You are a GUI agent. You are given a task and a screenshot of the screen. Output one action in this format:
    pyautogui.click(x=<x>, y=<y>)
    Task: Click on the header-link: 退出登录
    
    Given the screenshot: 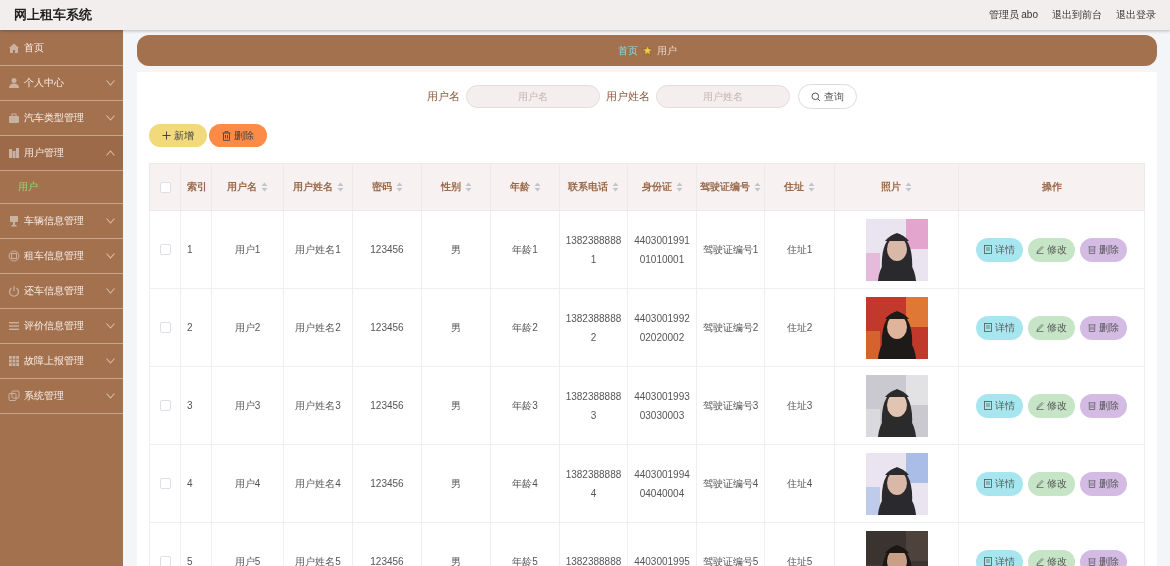 What is the action you would take?
    pyautogui.click(x=1136, y=15)
    